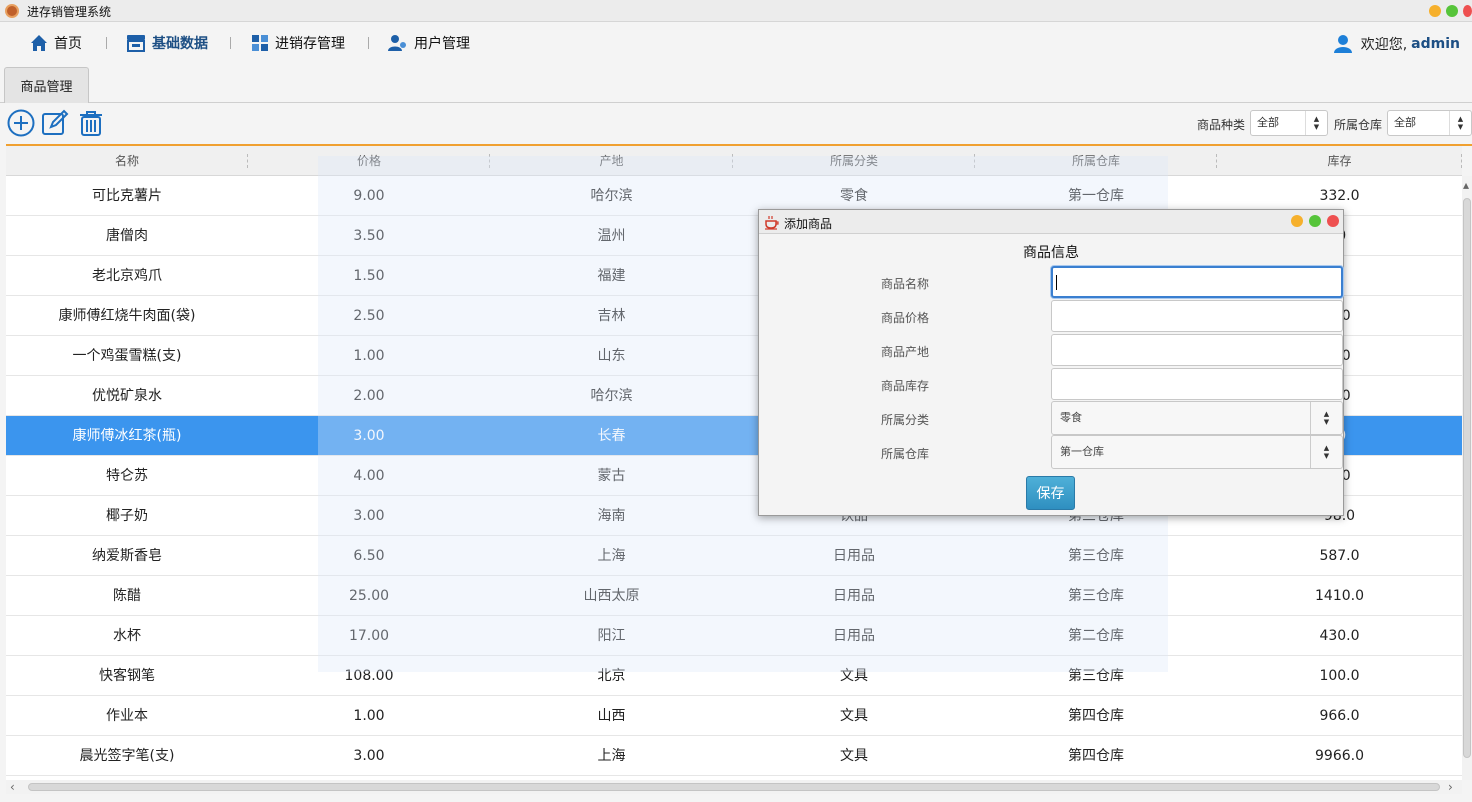 Image resolution: width=1472 pixels, height=802 pixels. I want to click on dialog-close-button, so click(1333, 221).